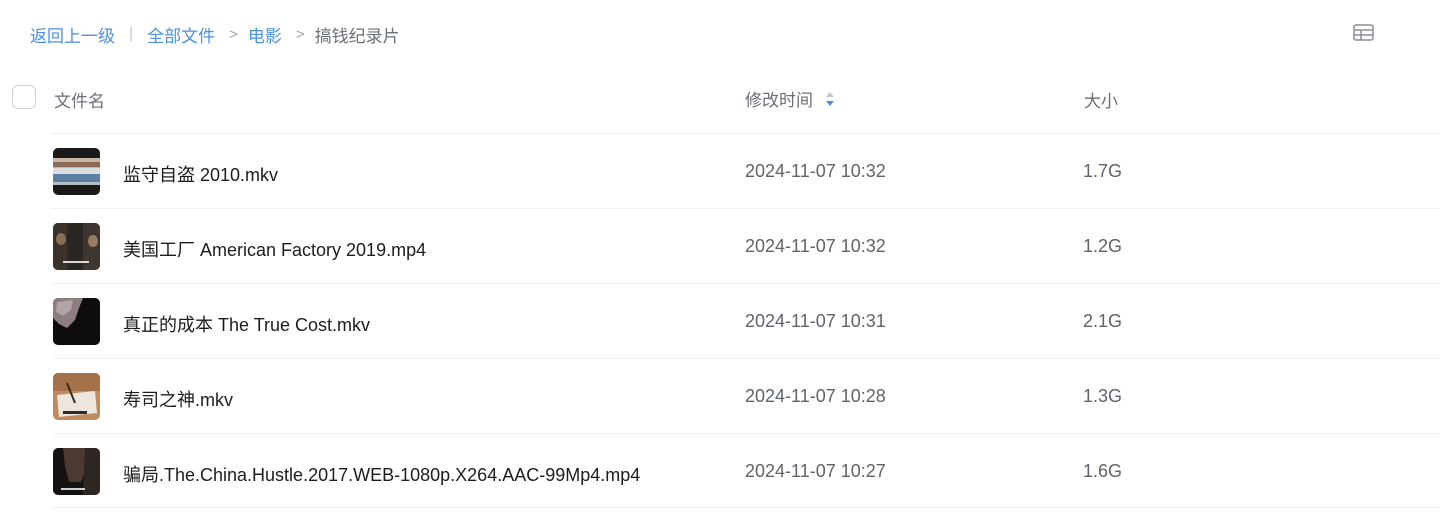  I want to click on sort-descending-icon, so click(830, 99).